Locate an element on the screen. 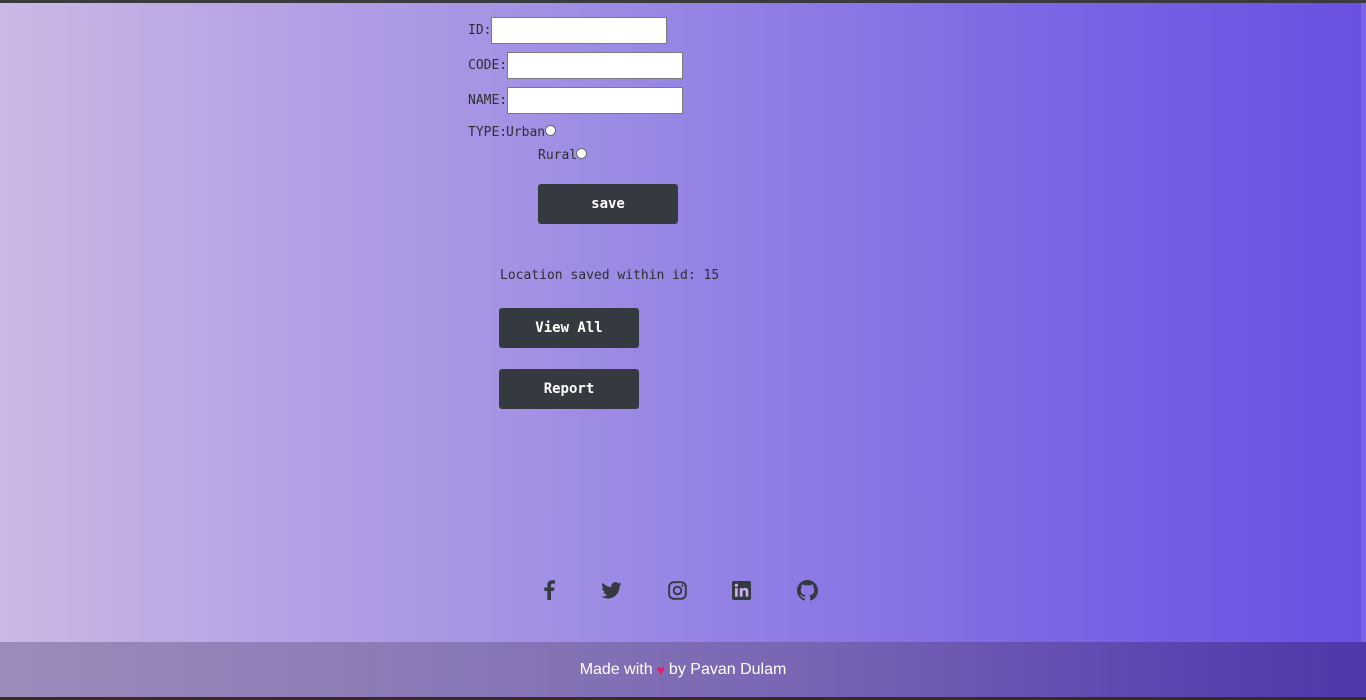 This screenshot has width=1366, height=700. id-input is located at coordinates (579, 30).